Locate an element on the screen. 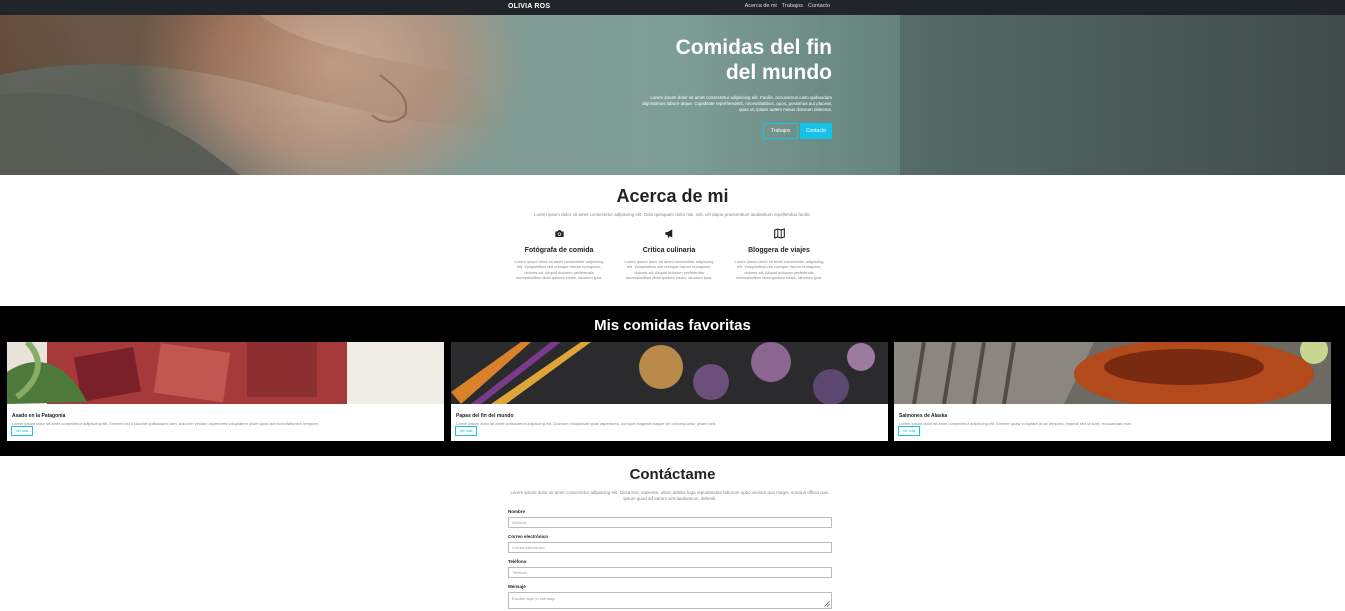 Image resolution: width=1345 pixels, height=611 pixels. name-input: Nombre is located at coordinates (670, 522).